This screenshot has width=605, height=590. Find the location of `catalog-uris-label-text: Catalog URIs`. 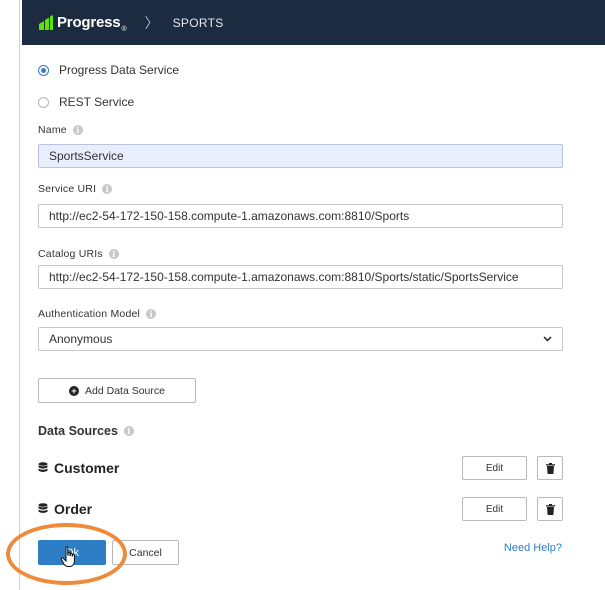

catalog-uris-label-text: Catalog URIs is located at coordinates (70, 254).